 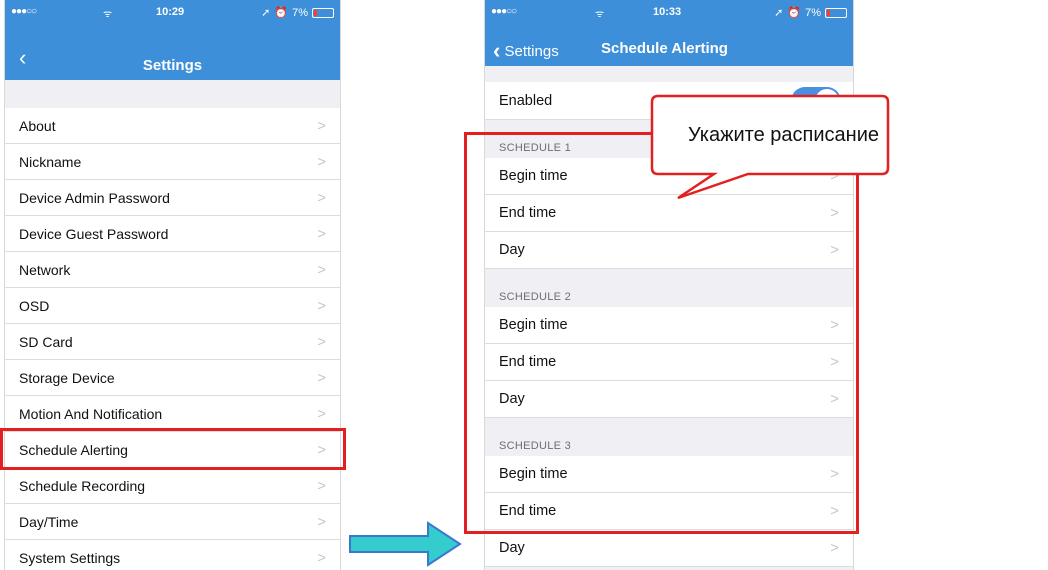 What do you see at coordinates (667, 12) in the screenshot?
I see `status-time: 10:33` at bounding box center [667, 12].